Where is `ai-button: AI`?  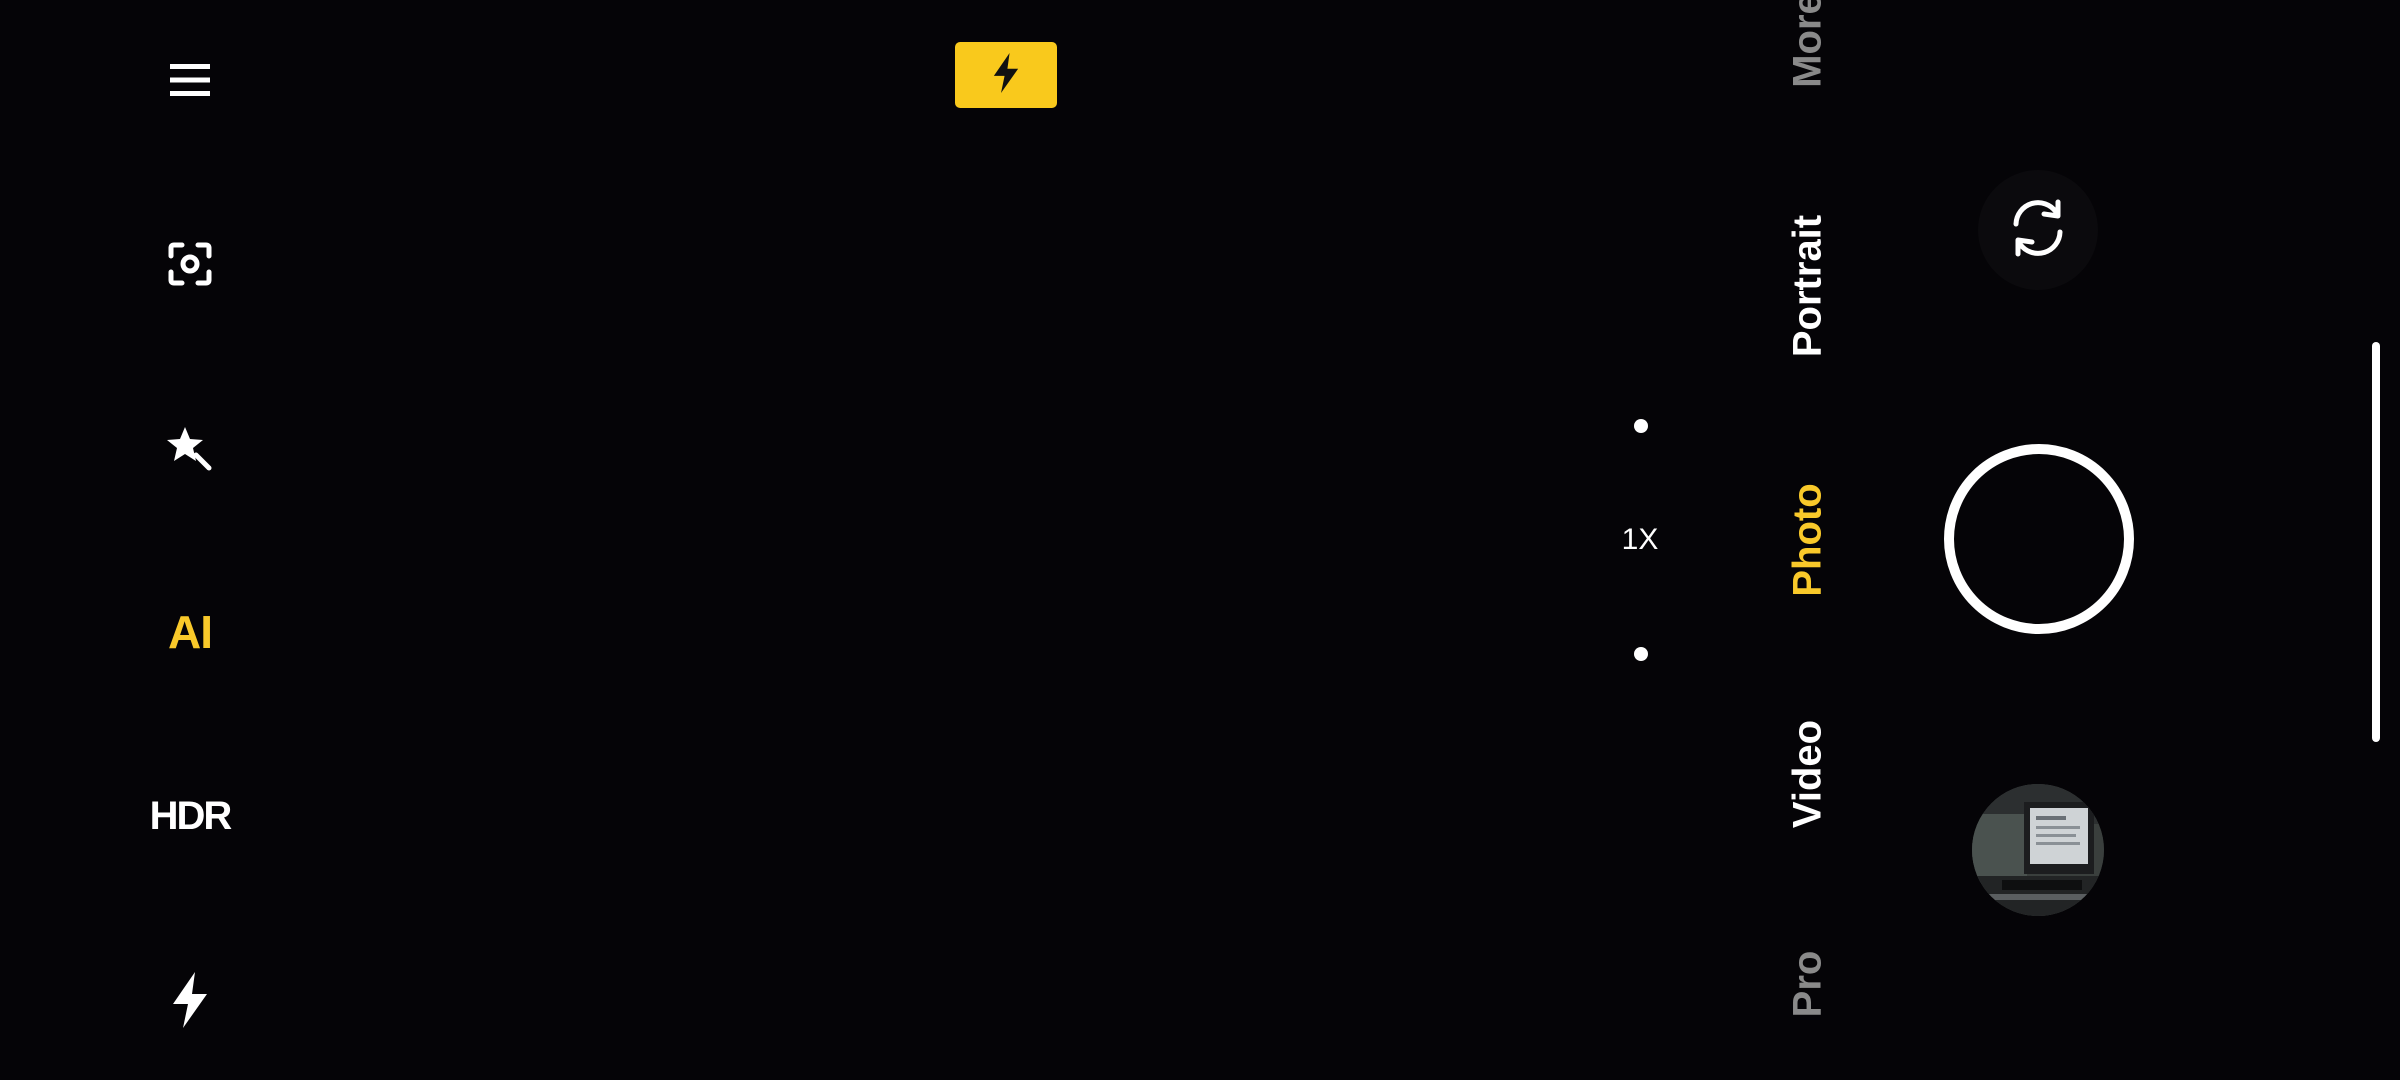 ai-button: AI is located at coordinates (190, 632).